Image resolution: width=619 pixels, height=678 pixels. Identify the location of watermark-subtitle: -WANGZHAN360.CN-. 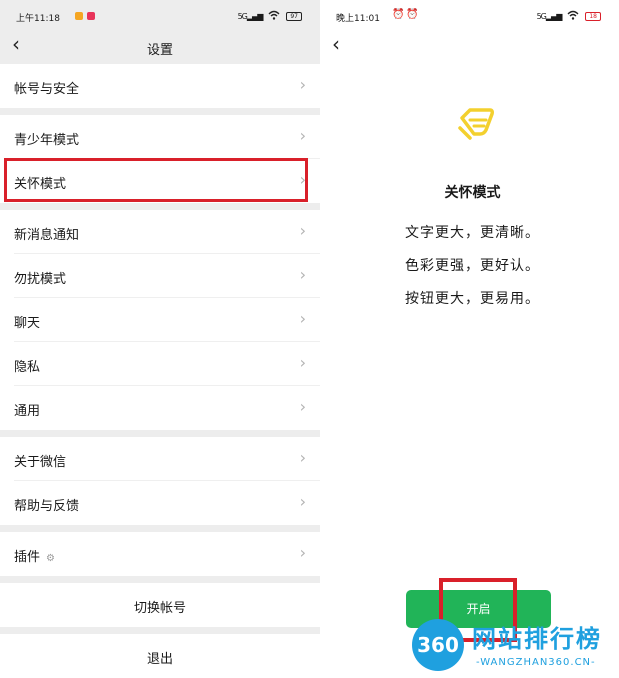
(536, 662).